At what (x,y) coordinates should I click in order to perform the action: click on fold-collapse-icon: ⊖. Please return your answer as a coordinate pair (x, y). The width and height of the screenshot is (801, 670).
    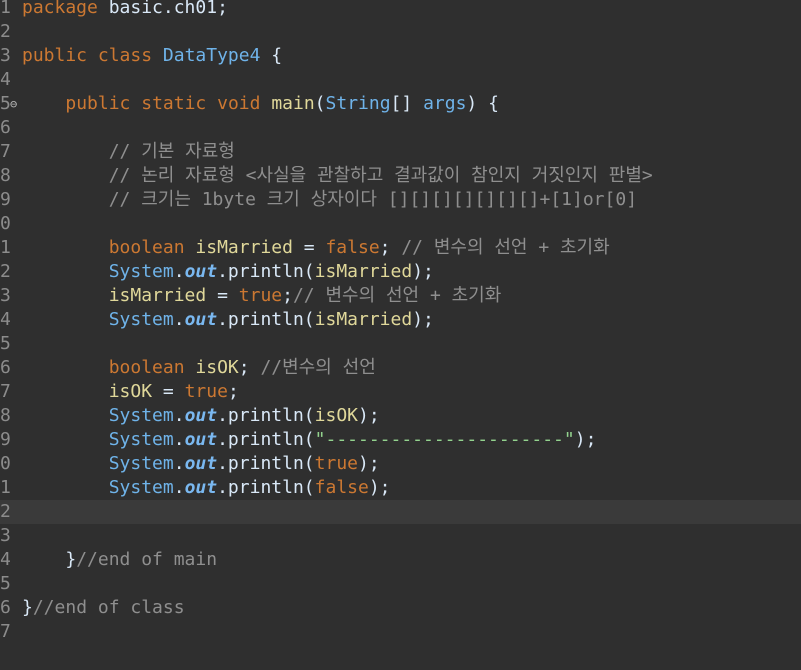
    Looking at the image, I should click on (15, 104).